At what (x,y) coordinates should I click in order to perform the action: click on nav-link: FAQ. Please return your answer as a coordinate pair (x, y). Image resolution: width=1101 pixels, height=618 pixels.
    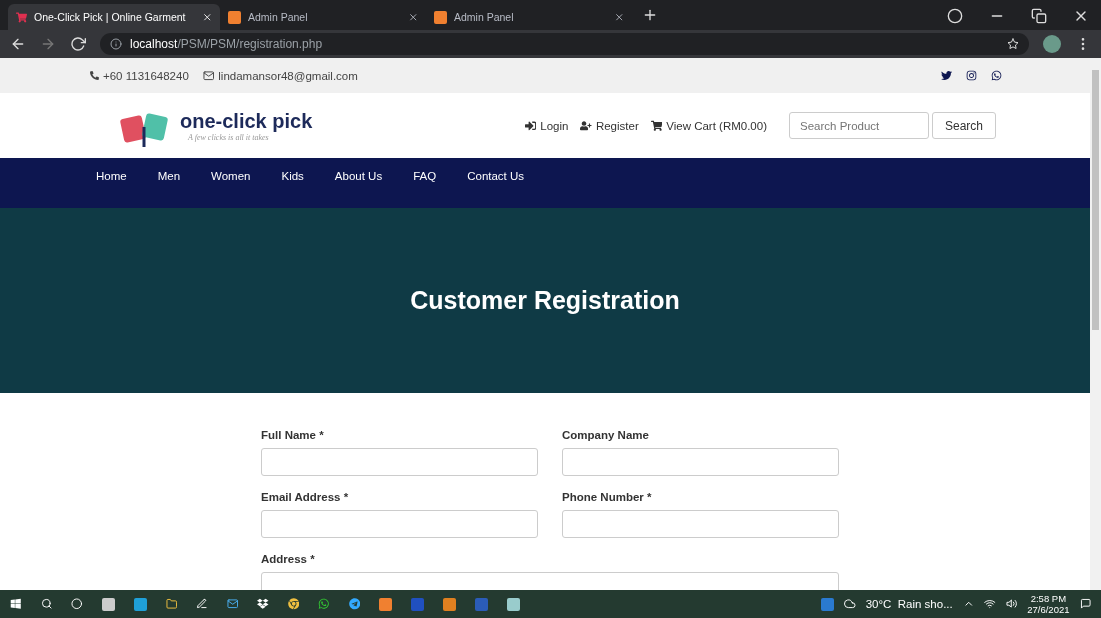
    Looking at the image, I should click on (425, 177).